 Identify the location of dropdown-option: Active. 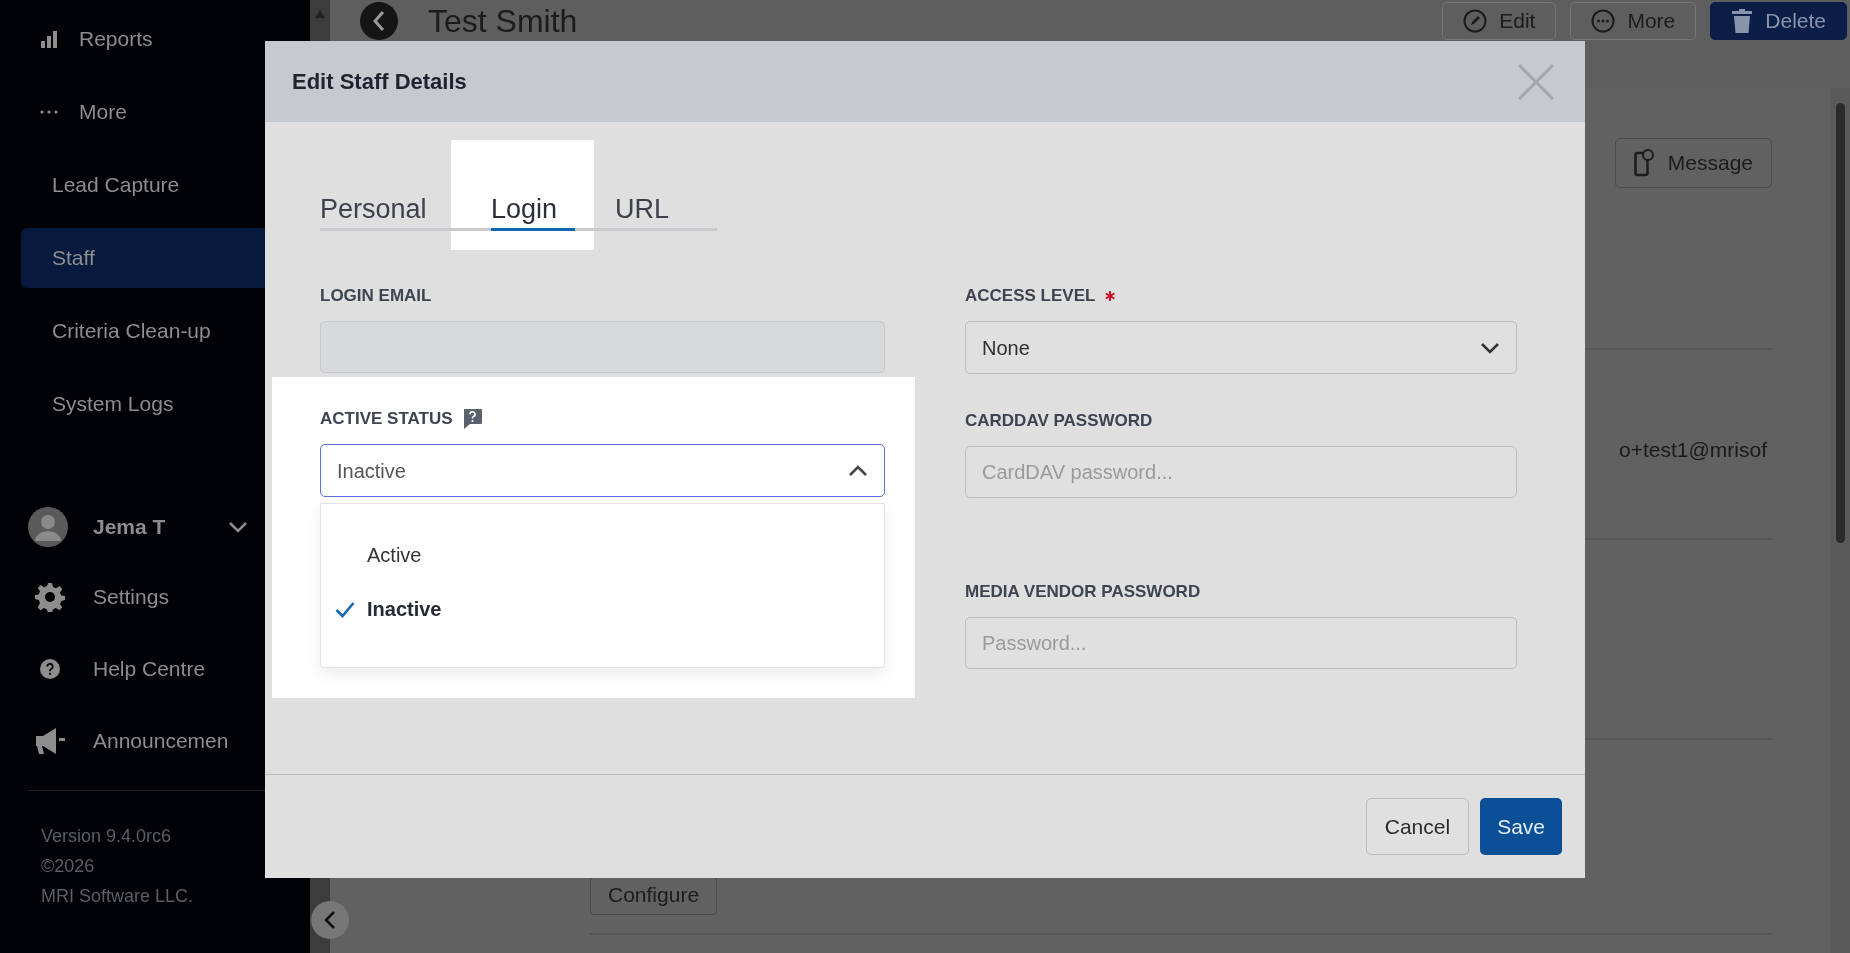
(602, 555).